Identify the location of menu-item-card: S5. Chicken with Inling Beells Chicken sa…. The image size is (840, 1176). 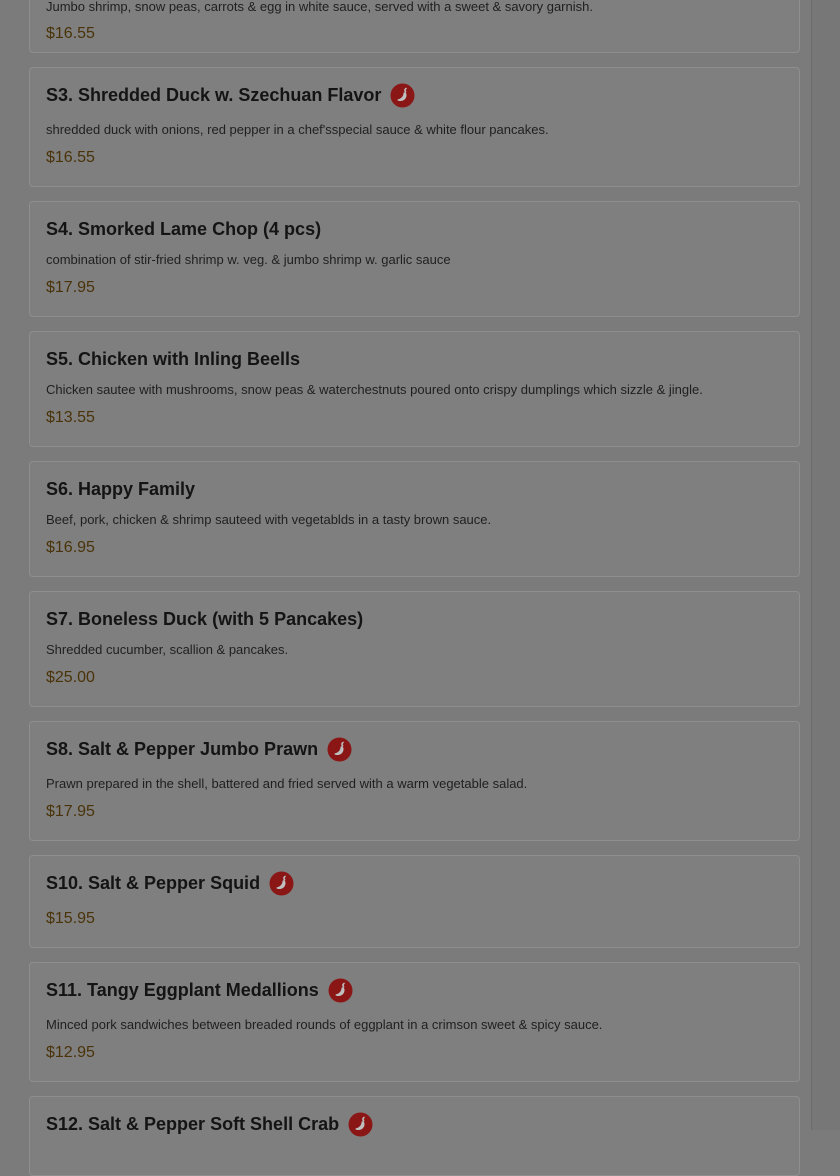
(414, 389).